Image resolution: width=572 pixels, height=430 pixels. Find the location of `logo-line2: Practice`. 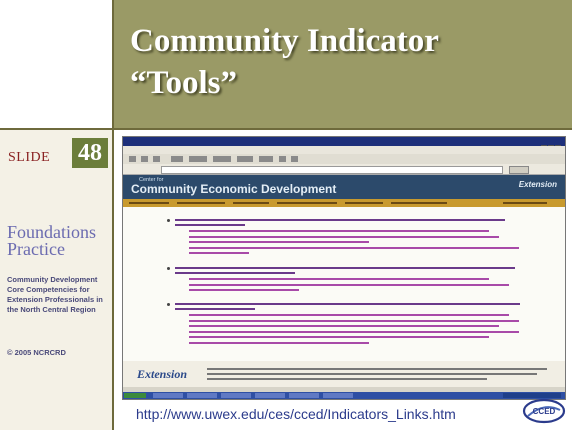

logo-line2: Practice is located at coordinates (36, 249).